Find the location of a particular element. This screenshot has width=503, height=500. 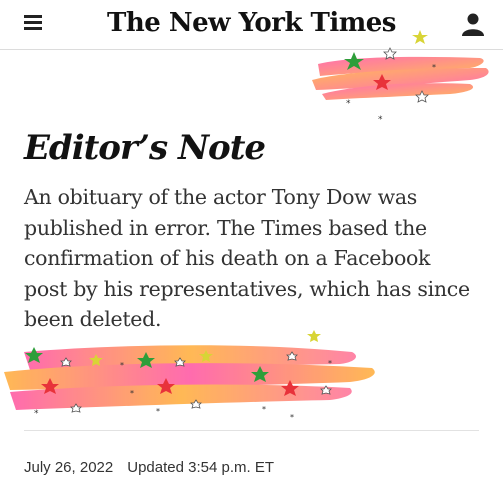

masthead: The New York Times is located at coordinates (251, 25).